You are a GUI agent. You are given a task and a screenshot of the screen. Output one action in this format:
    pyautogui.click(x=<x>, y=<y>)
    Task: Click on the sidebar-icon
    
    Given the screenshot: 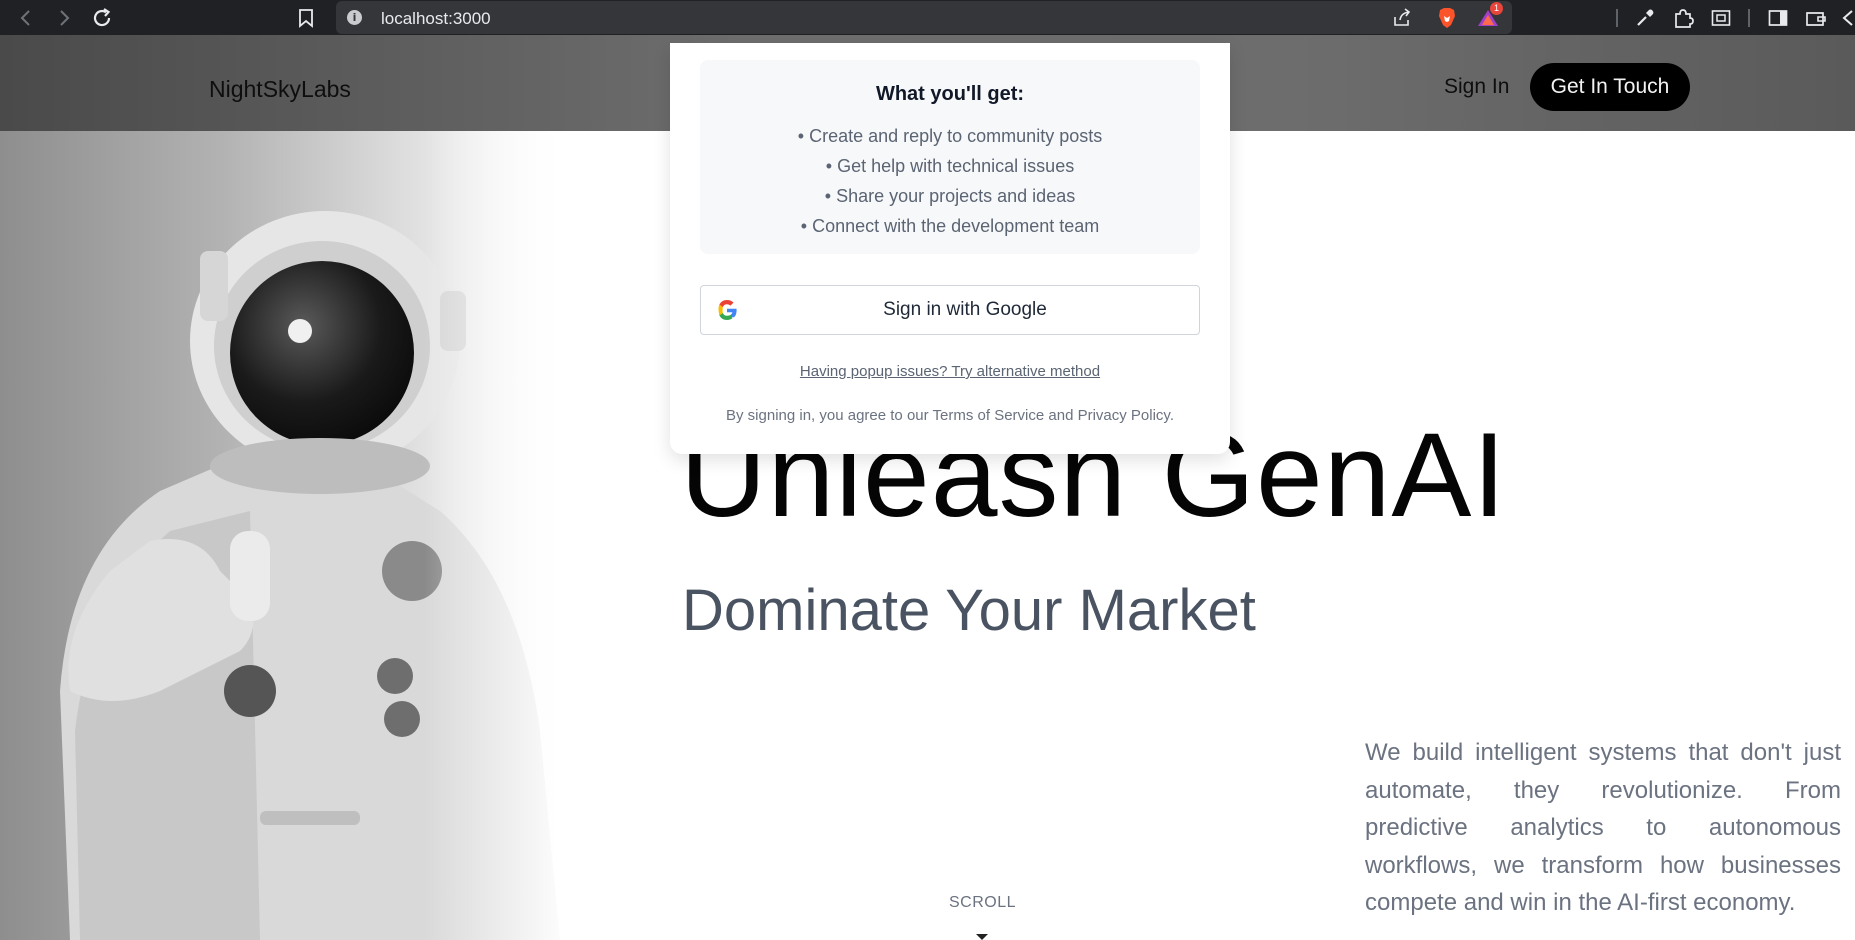 What is the action you would take?
    pyautogui.click(x=1778, y=17)
    